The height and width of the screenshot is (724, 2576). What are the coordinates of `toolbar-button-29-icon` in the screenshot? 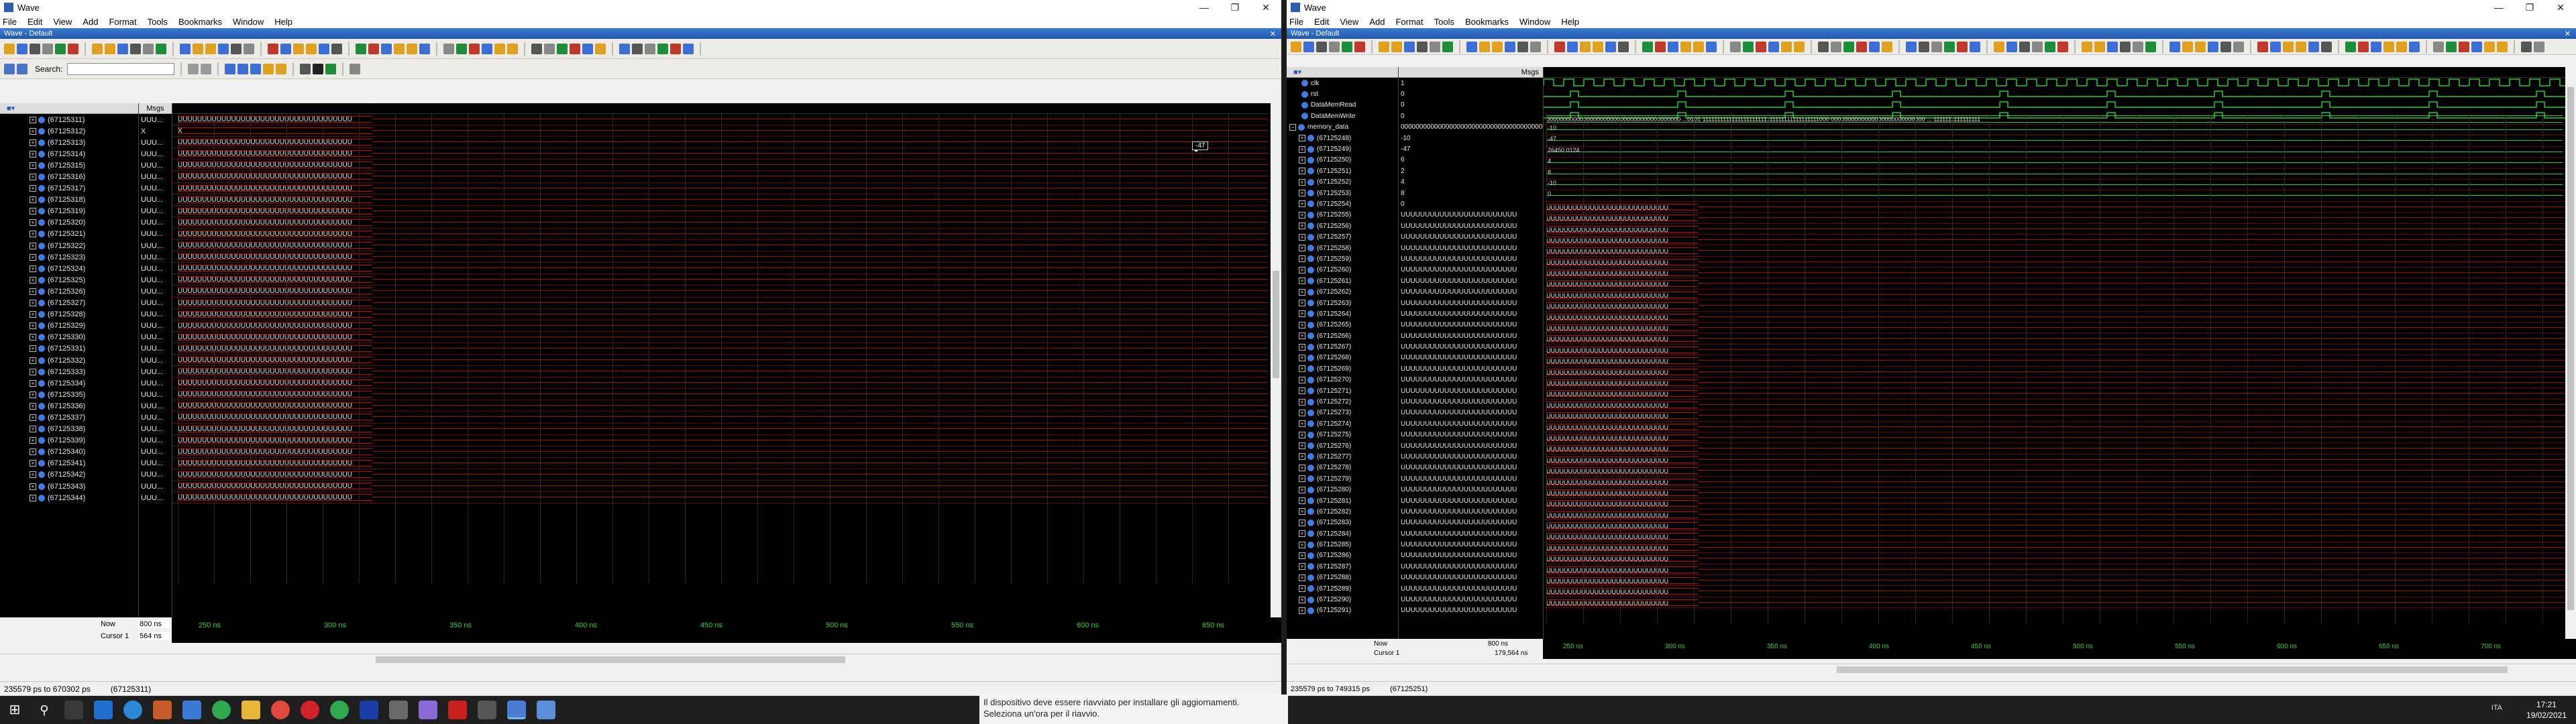 It's located at (373, 49).